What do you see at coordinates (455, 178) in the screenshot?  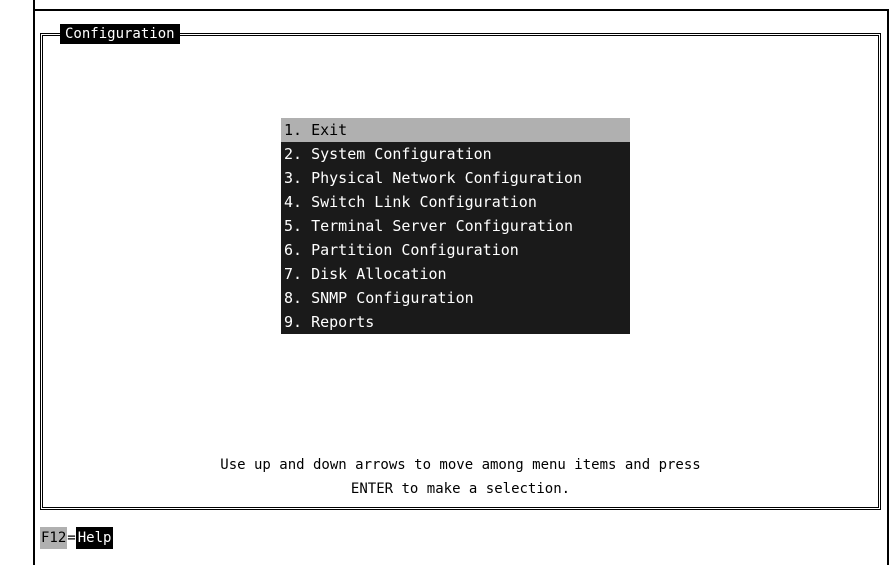 I see `menu-item-physical-network-configuration: 3. Physical Network Configuration` at bounding box center [455, 178].